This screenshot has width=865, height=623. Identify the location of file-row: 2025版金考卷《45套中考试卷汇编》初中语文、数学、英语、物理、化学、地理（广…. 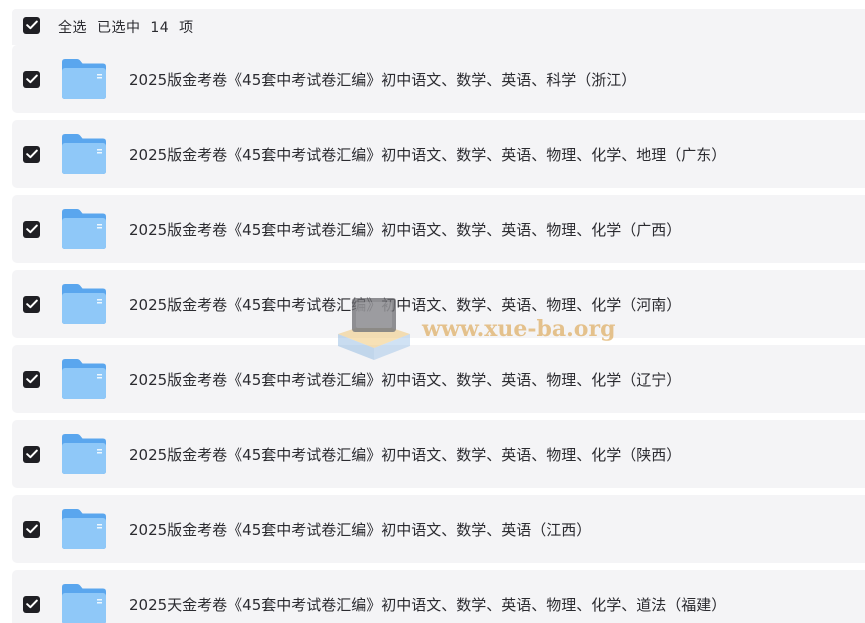
(438, 154).